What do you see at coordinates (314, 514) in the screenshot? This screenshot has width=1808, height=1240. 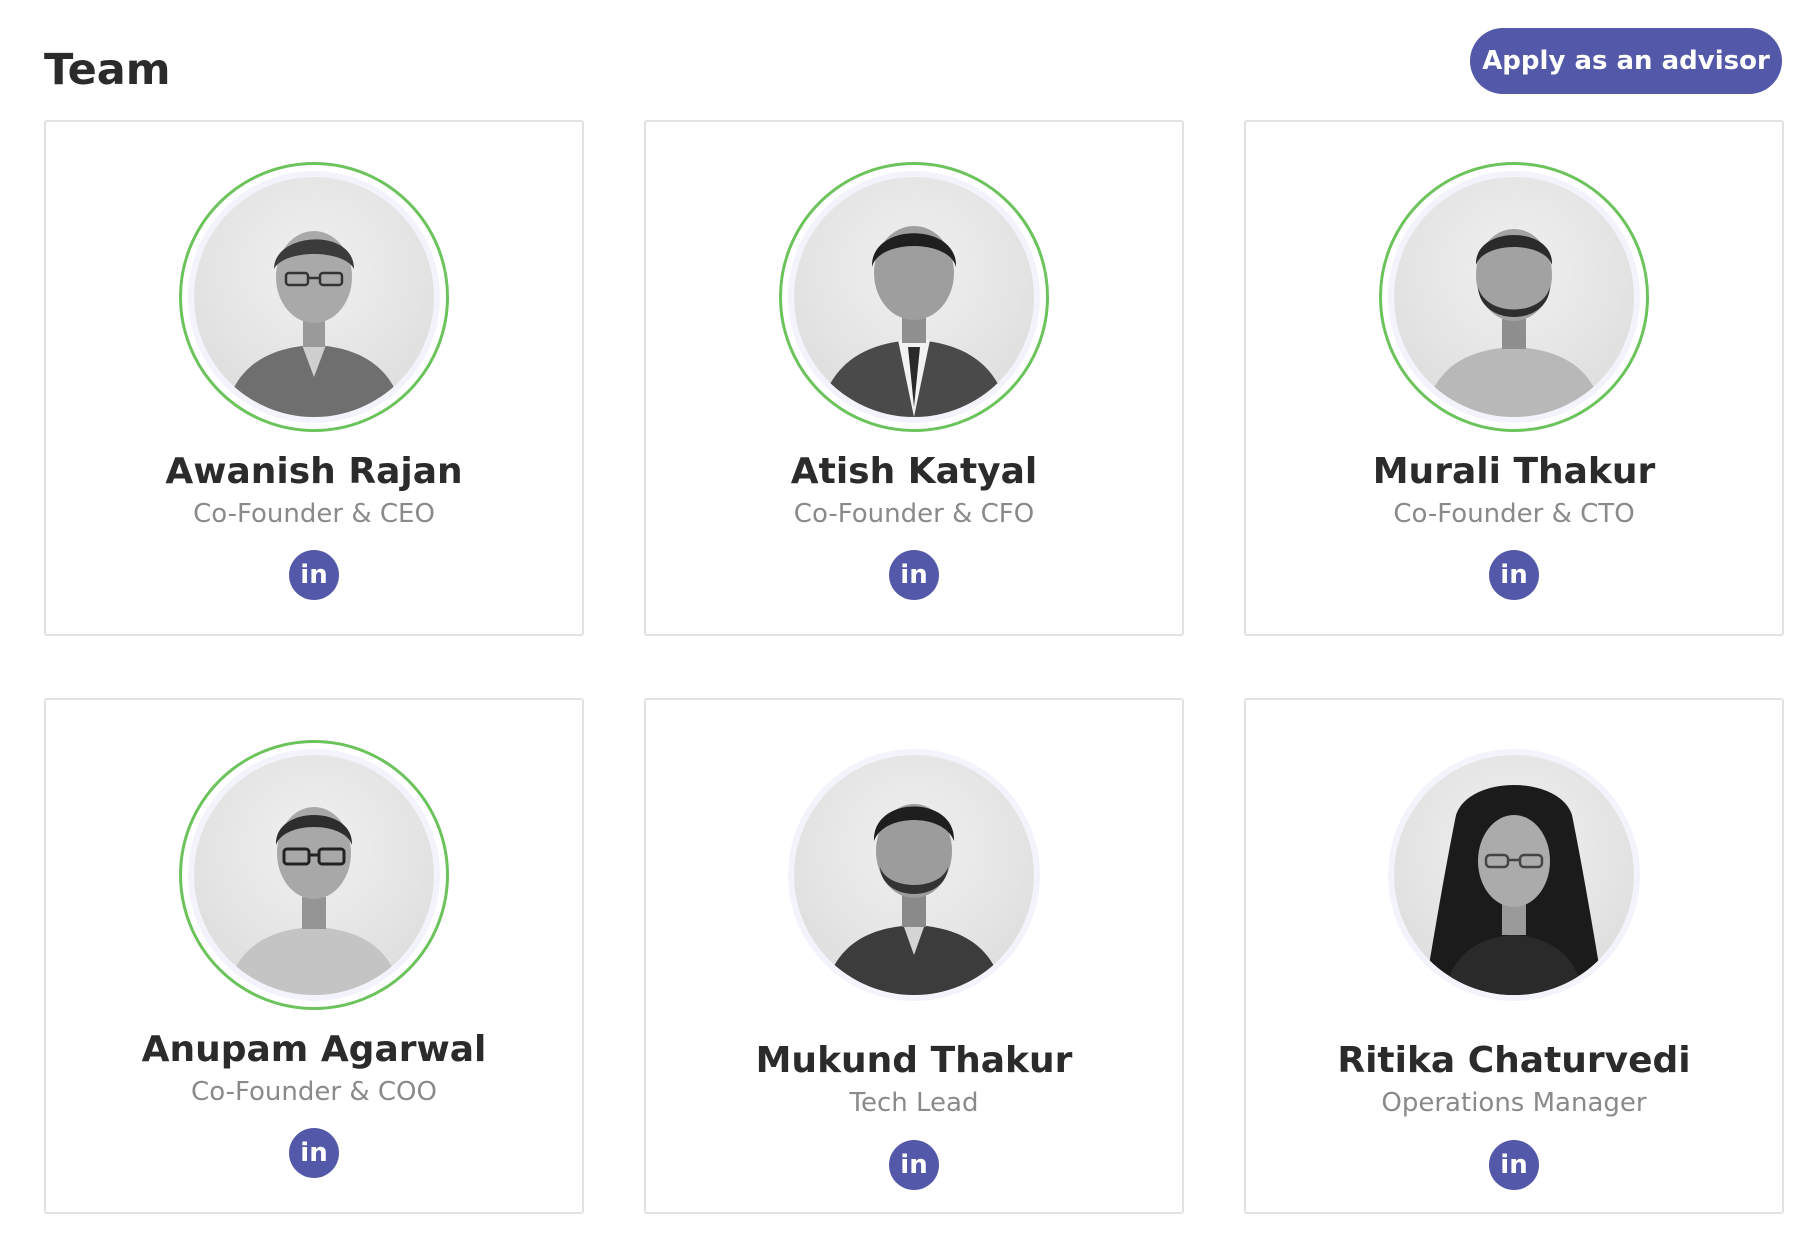 I see `member-role: Co-Founder & CEO` at bounding box center [314, 514].